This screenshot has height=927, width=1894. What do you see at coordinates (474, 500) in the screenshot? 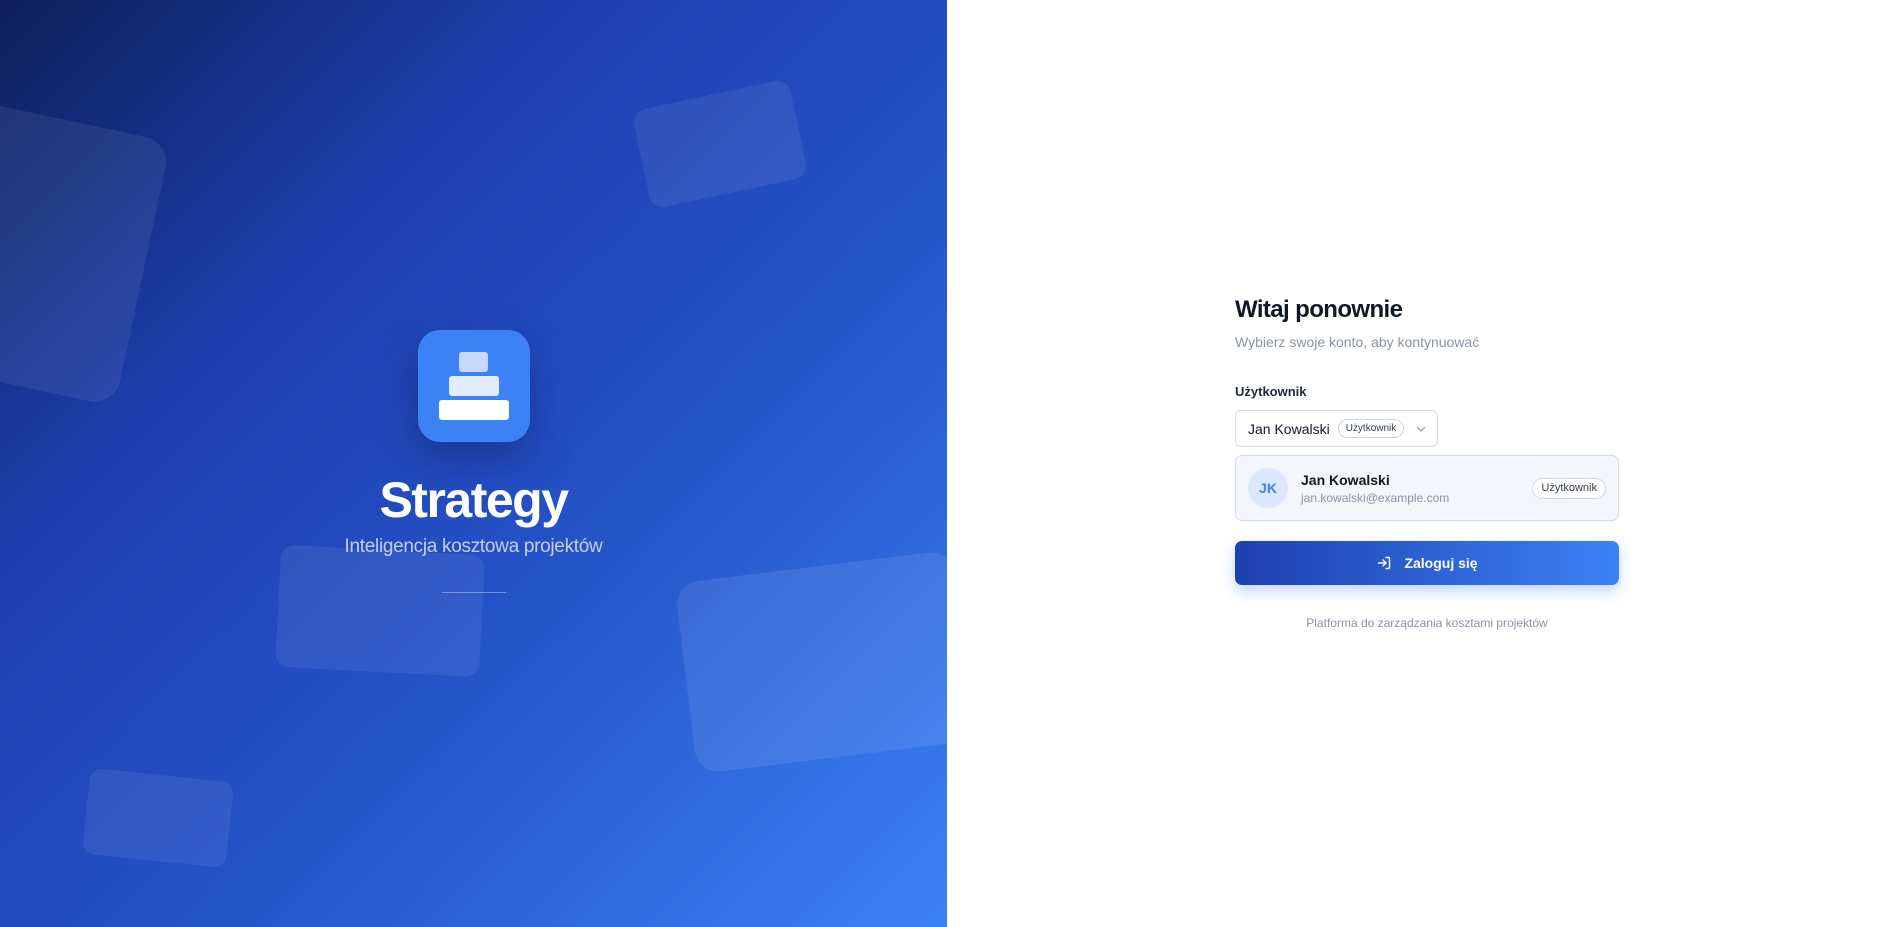
I see `brand-name: Strategy` at bounding box center [474, 500].